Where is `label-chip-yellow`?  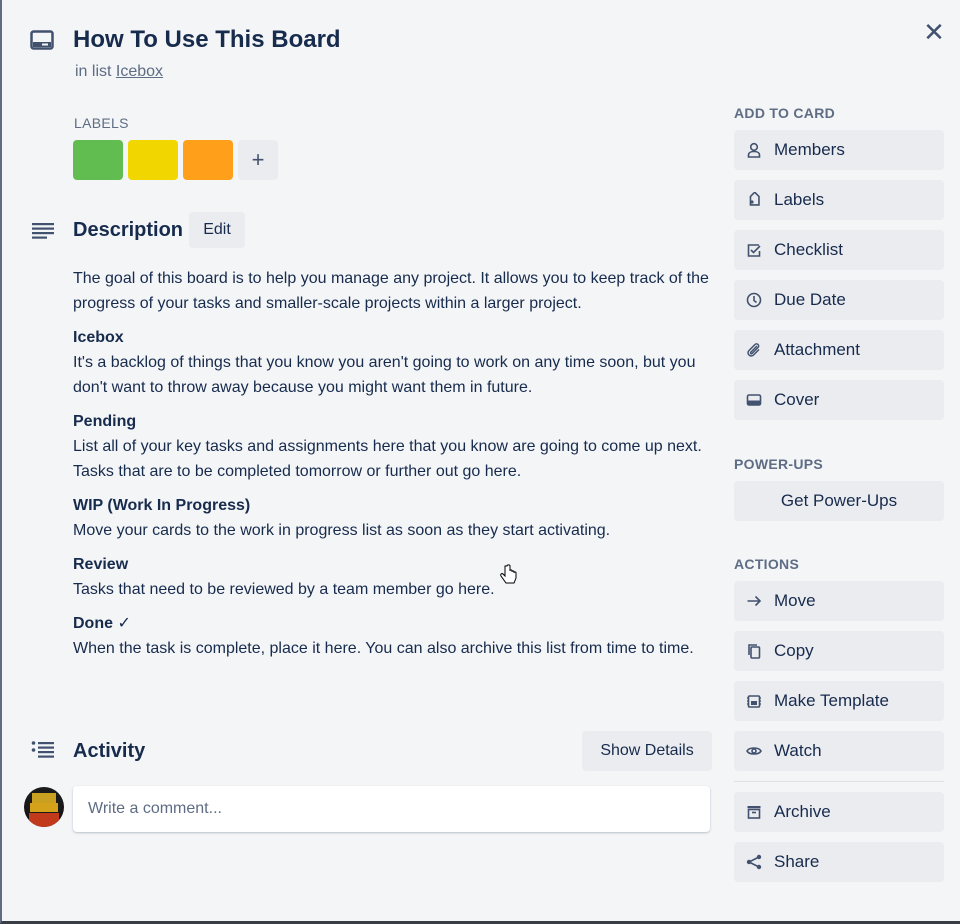 label-chip-yellow is located at coordinates (153, 160).